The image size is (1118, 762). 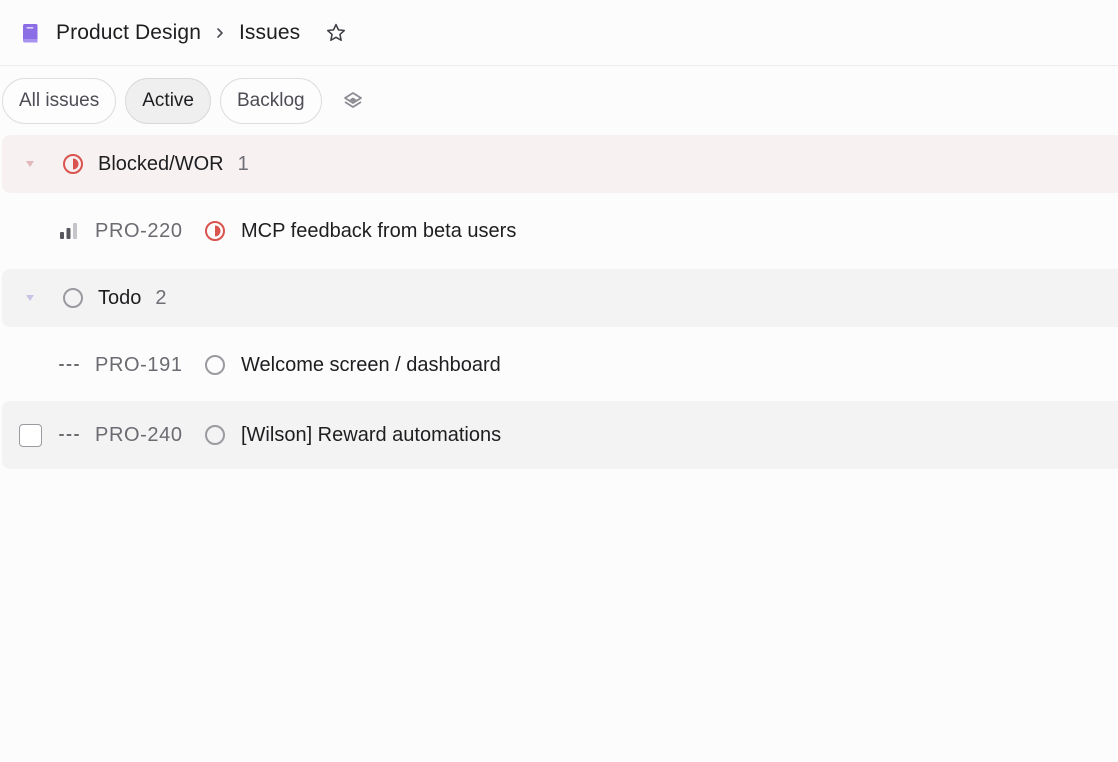 What do you see at coordinates (560, 231) in the screenshot?
I see `issue-row: PRO-220 MCP feedback from beta users` at bounding box center [560, 231].